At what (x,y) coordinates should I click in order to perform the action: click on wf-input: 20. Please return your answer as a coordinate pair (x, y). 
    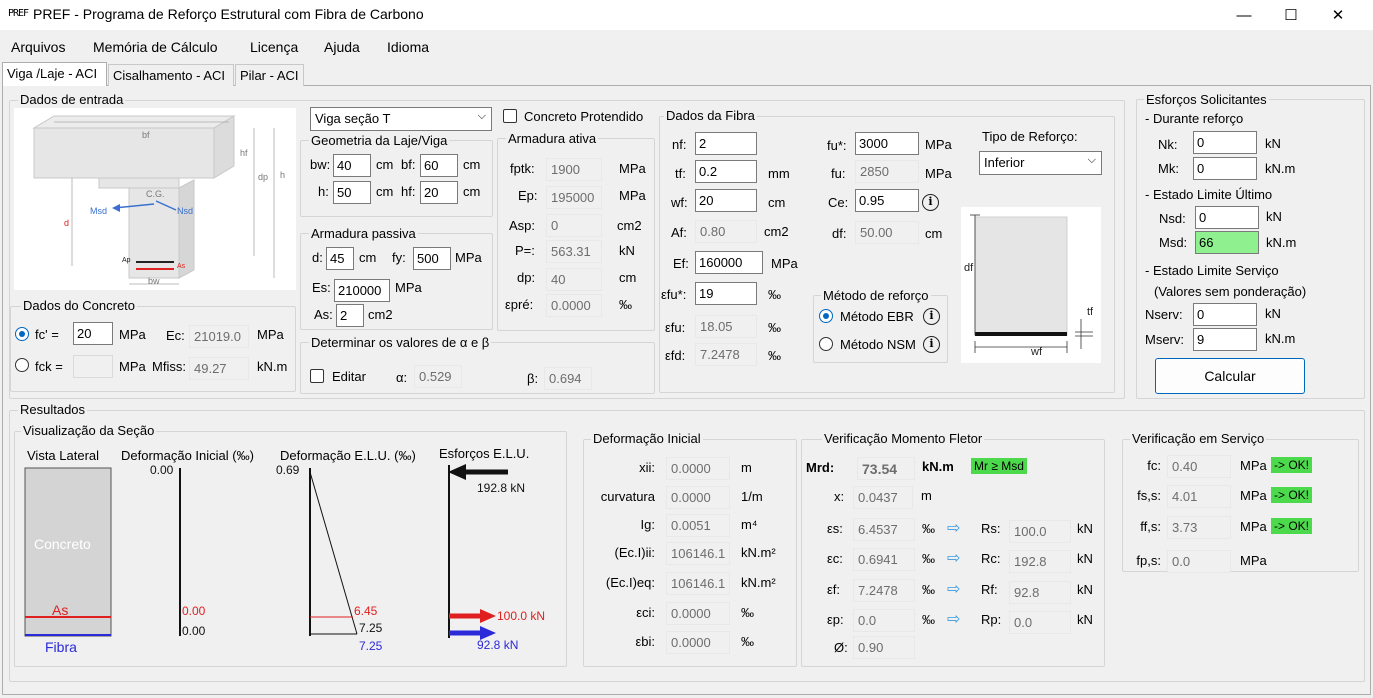
    Looking at the image, I should click on (726, 200).